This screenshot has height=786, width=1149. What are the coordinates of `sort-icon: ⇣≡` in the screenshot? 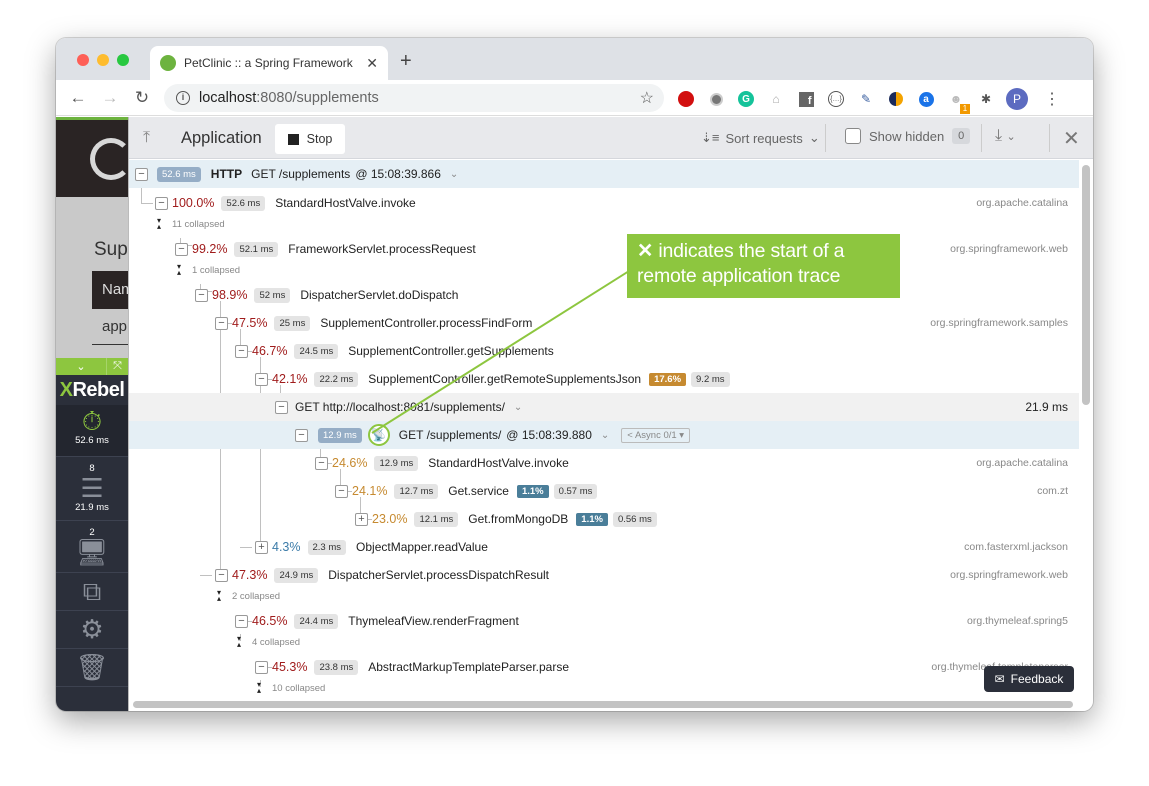 It's located at (710, 137).